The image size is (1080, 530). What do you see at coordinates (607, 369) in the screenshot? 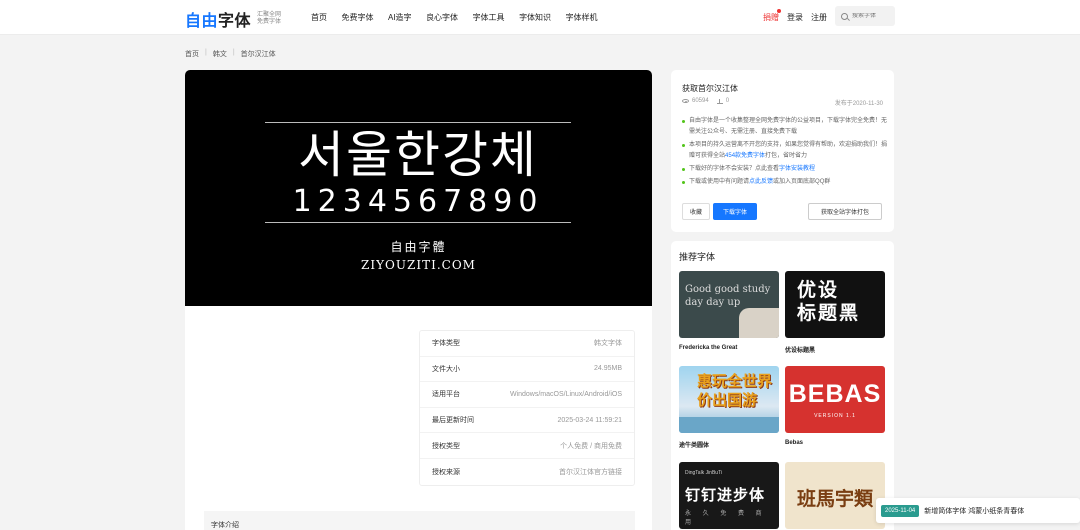
I see `info-value: 24.95MB` at bounding box center [607, 369].